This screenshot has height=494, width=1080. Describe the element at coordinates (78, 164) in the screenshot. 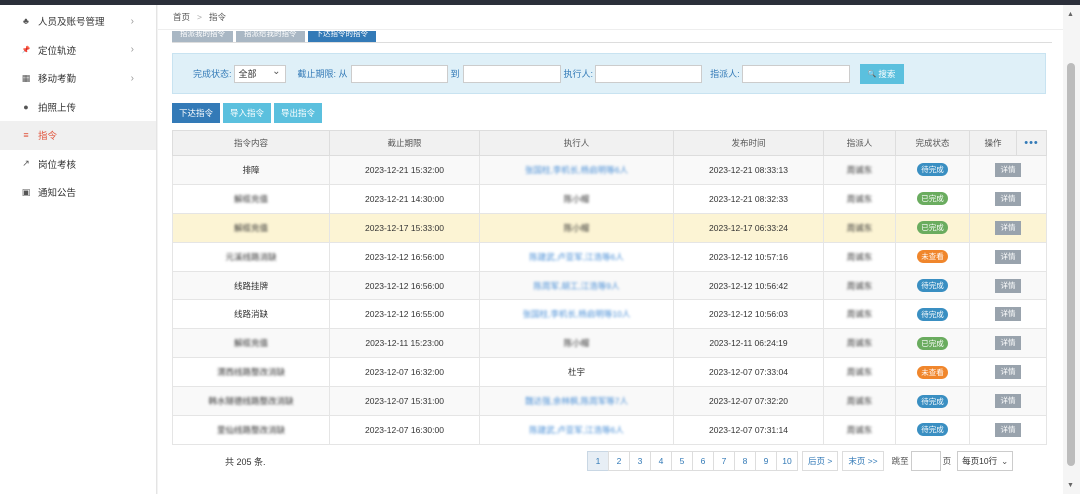

I see `sidebar-item-5: ↗ 岗位考核` at that location.